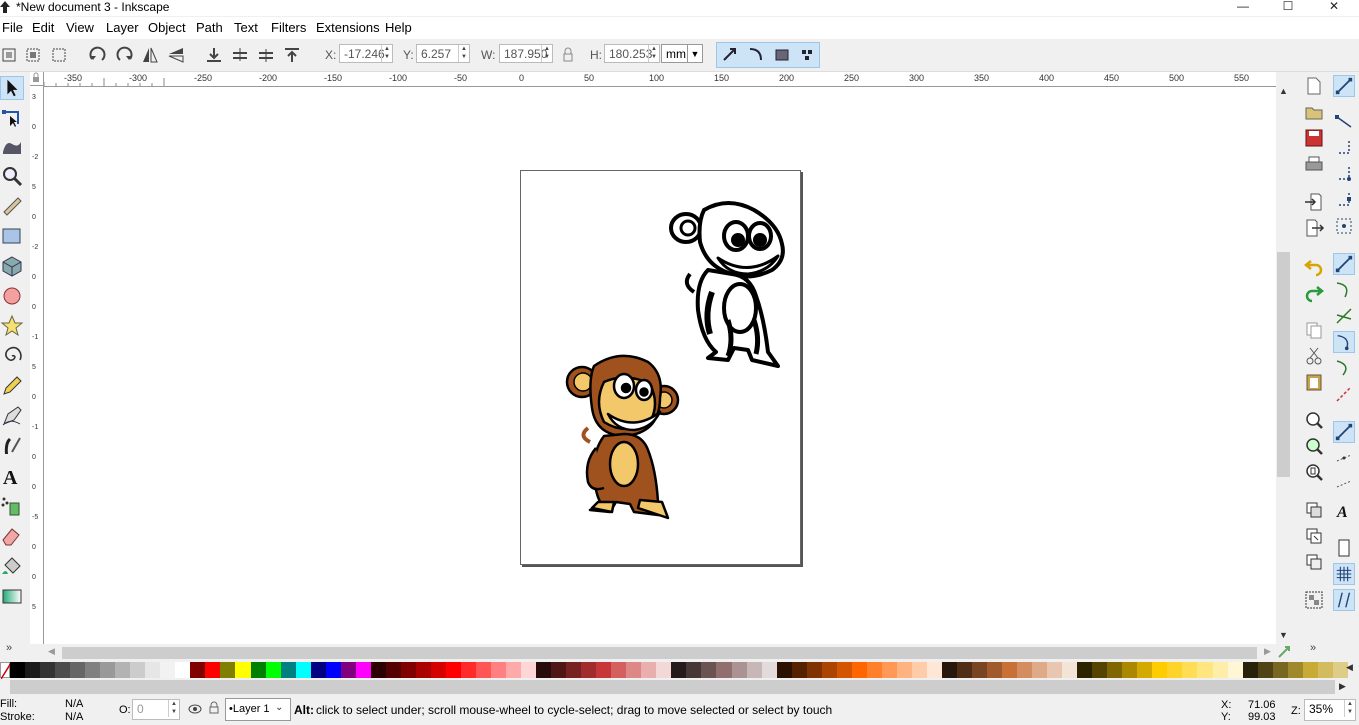 Image resolution: width=1359 pixels, height=725 pixels. What do you see at coordinates (1314, 112) in the screenshot?
I see `open-folder-icon` at bounding box center [1314, 112].